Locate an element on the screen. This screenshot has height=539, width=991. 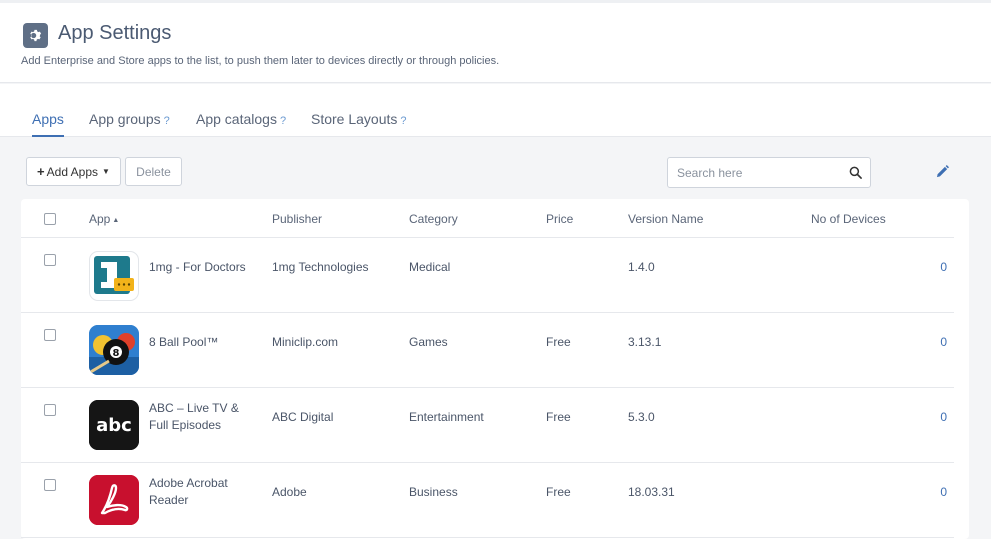
add-apps-label: Add Apps is located at coordinates (72, 171).